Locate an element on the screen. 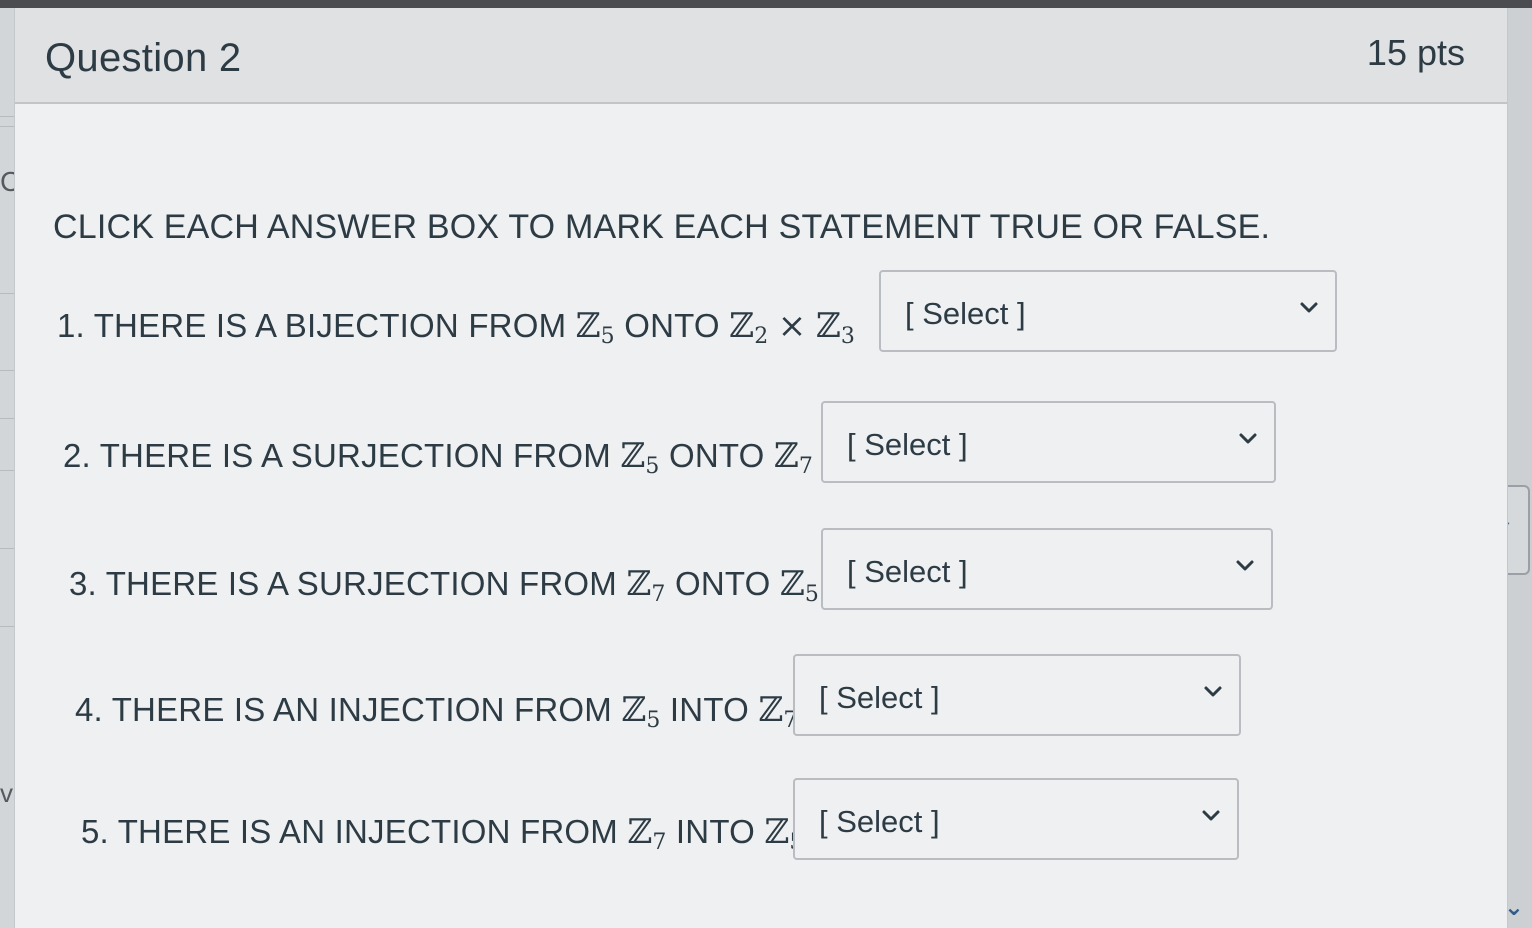 The image size is (1532, 928). answer-select-5: [ Select ] is located at coordinates (1016, 819).